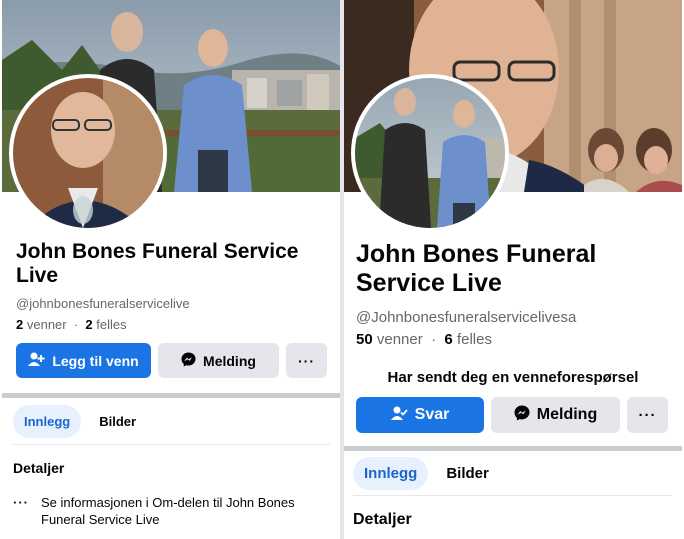  What do you see at coordinates (399, 415) in the screenshot?
I see `person-check-icon` at bounding box center [399, 415].